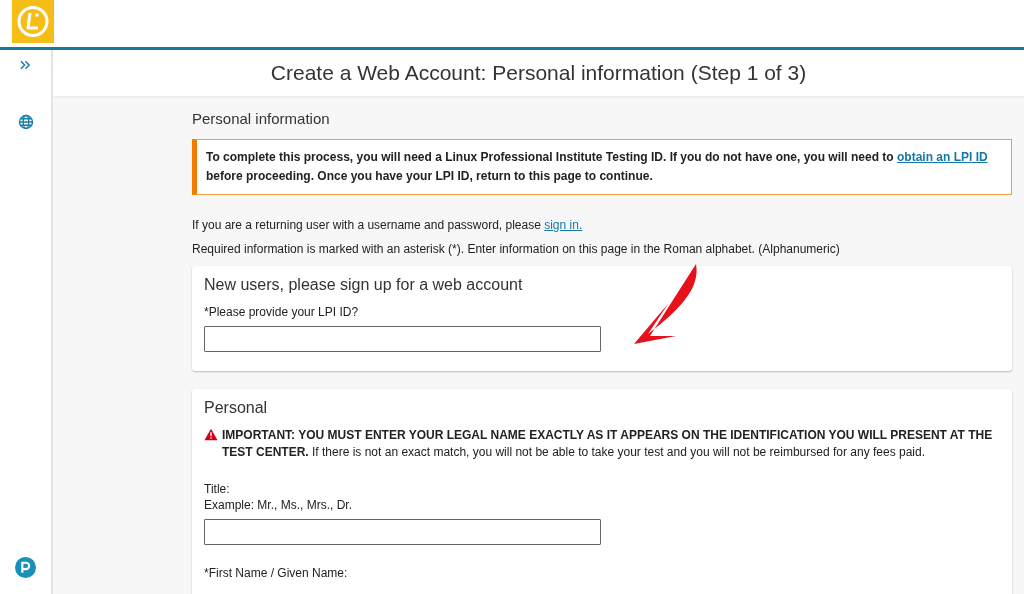 This screenshot has width=1024, height=594. What do you see at coordinates (276, 573) in the screenshot?
I see `field-label: *First Name / Given Name:` at bounding box center [276, 573].